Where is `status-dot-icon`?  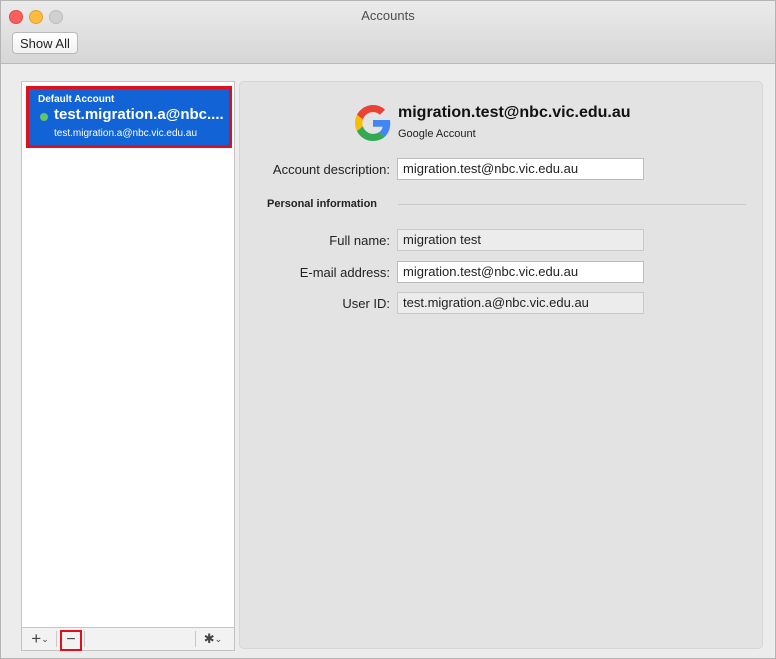 status-dot-icon is located at coordinates (44, 117).